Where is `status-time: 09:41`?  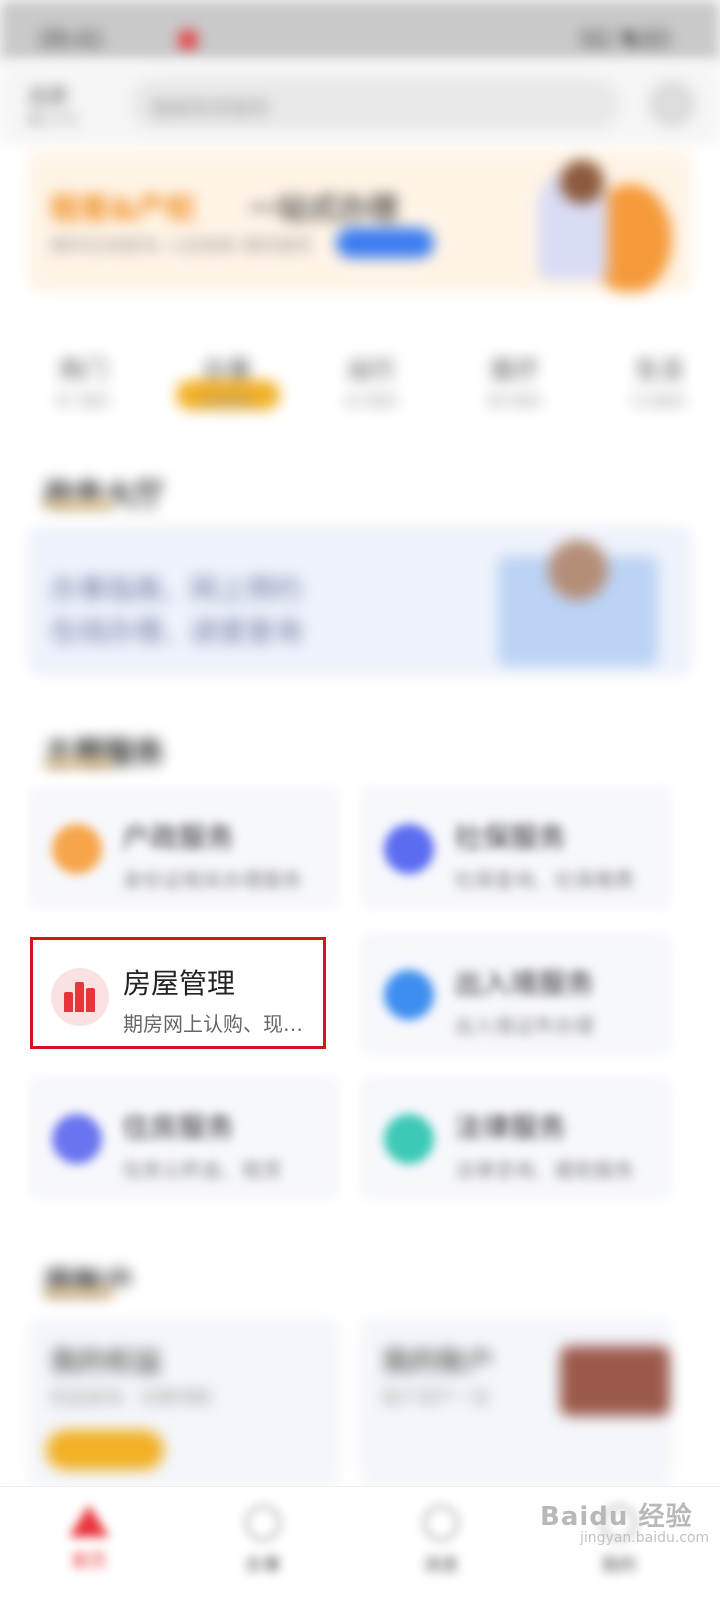
status-time: 09:41 is located at coordinates (72, 40).